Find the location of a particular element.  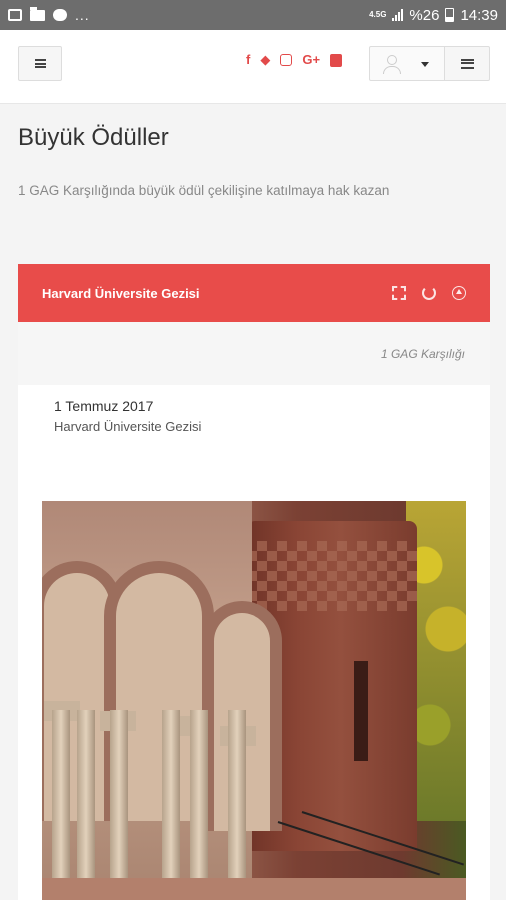

status-bar: ... 4.5G %26 14:39 is located at coordinates (253, 15).